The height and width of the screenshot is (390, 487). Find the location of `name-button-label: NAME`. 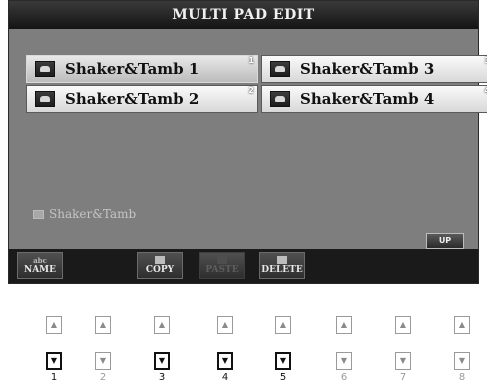

name-button-label: NAME is located at coordinates (40, 270).